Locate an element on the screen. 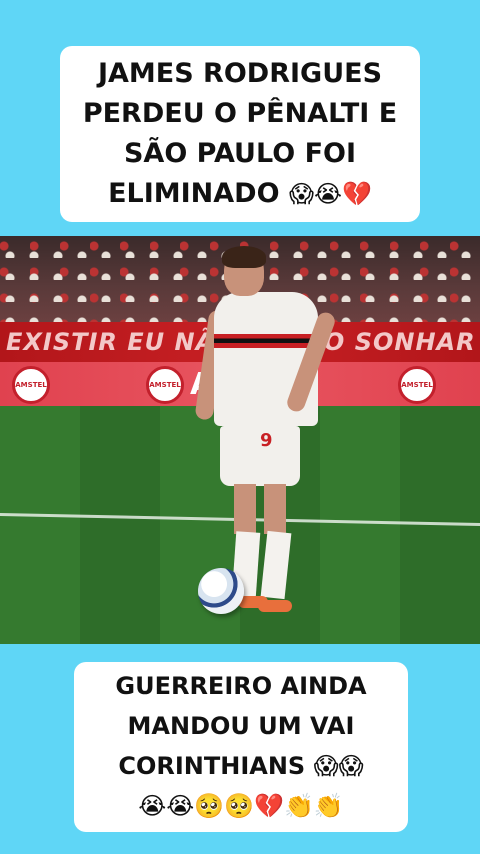 This screenshot has width=480, height=854. top-caption-line-4: ELIMINADO 😱😭💔 is located at coordinates (240, 194).